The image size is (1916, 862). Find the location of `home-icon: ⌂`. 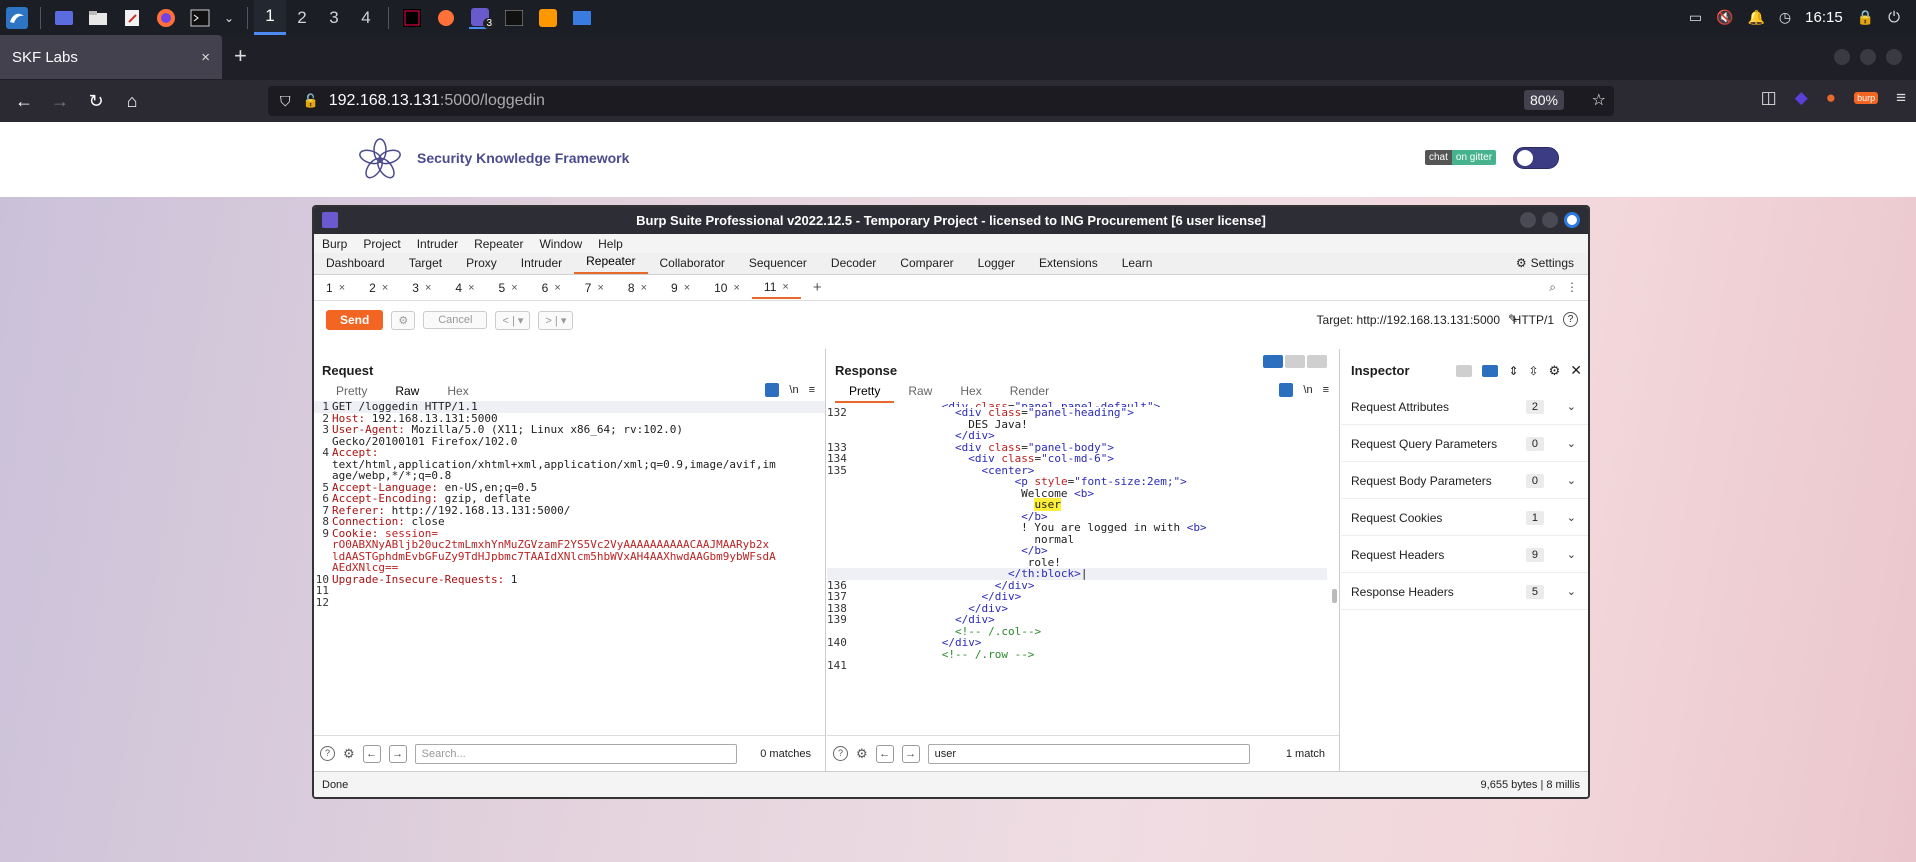

home-icon: ⌂ is located at coordinates (132, 101).